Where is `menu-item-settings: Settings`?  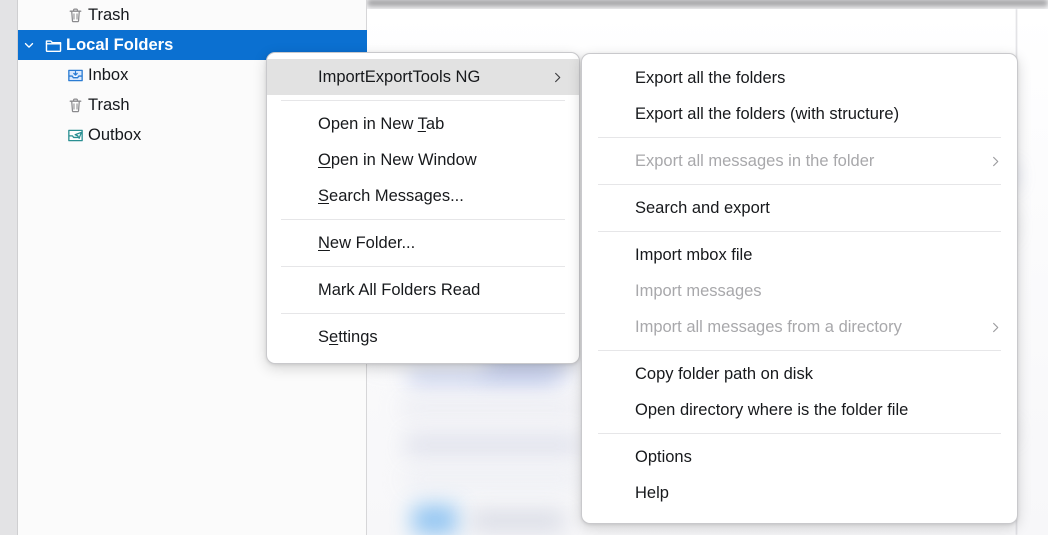 menu-item-settings: Settings is located at coordinates (423, 337).